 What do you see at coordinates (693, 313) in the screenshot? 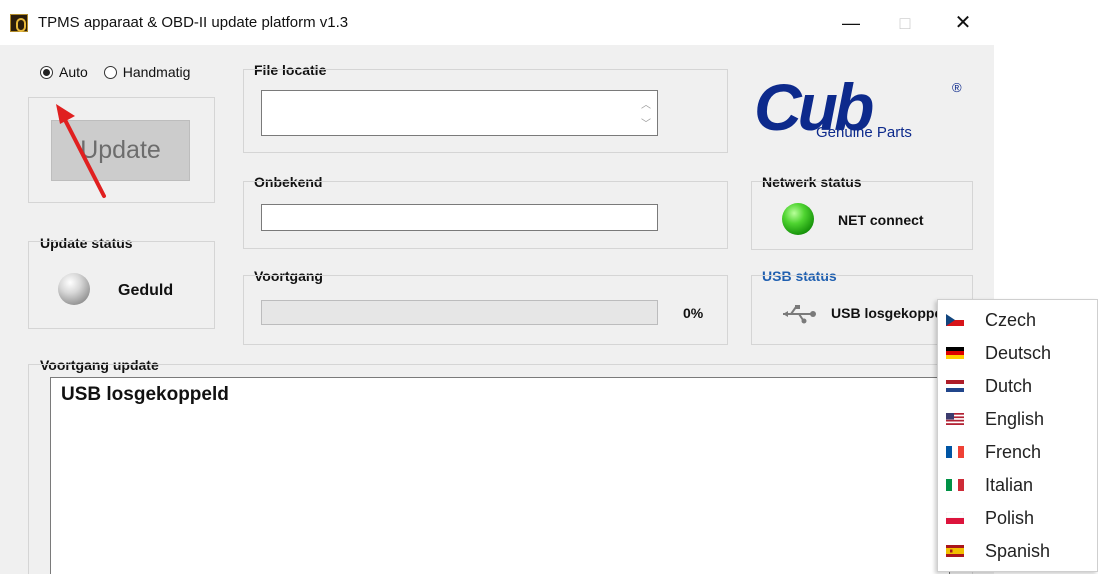
I see `progress-percent: 0%` at bounding box center [693, 313].